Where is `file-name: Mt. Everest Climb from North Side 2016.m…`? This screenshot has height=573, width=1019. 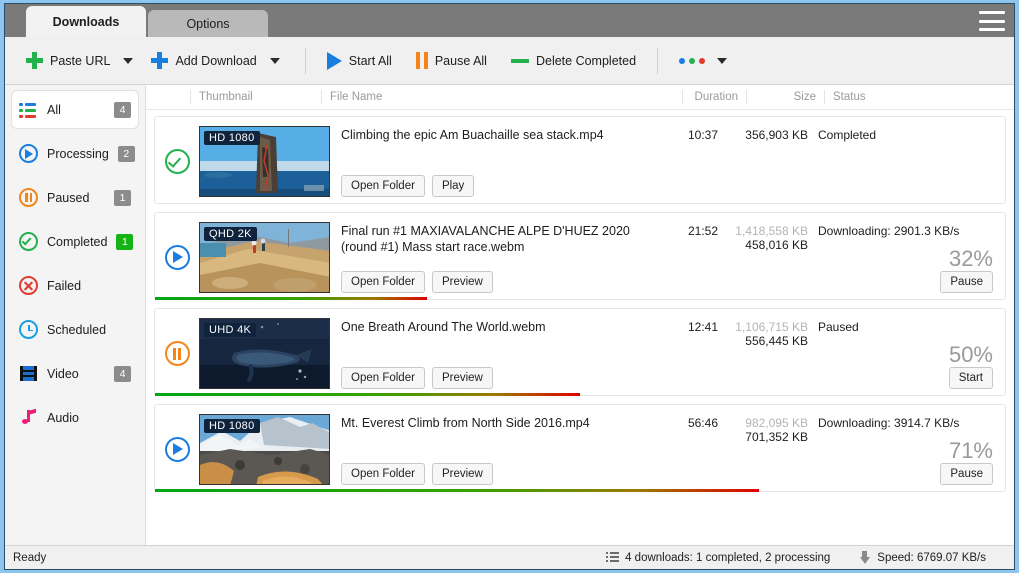
file-name: Mt. Everest Climb from North Side 2016.m… is located at coordinates (465, 423).